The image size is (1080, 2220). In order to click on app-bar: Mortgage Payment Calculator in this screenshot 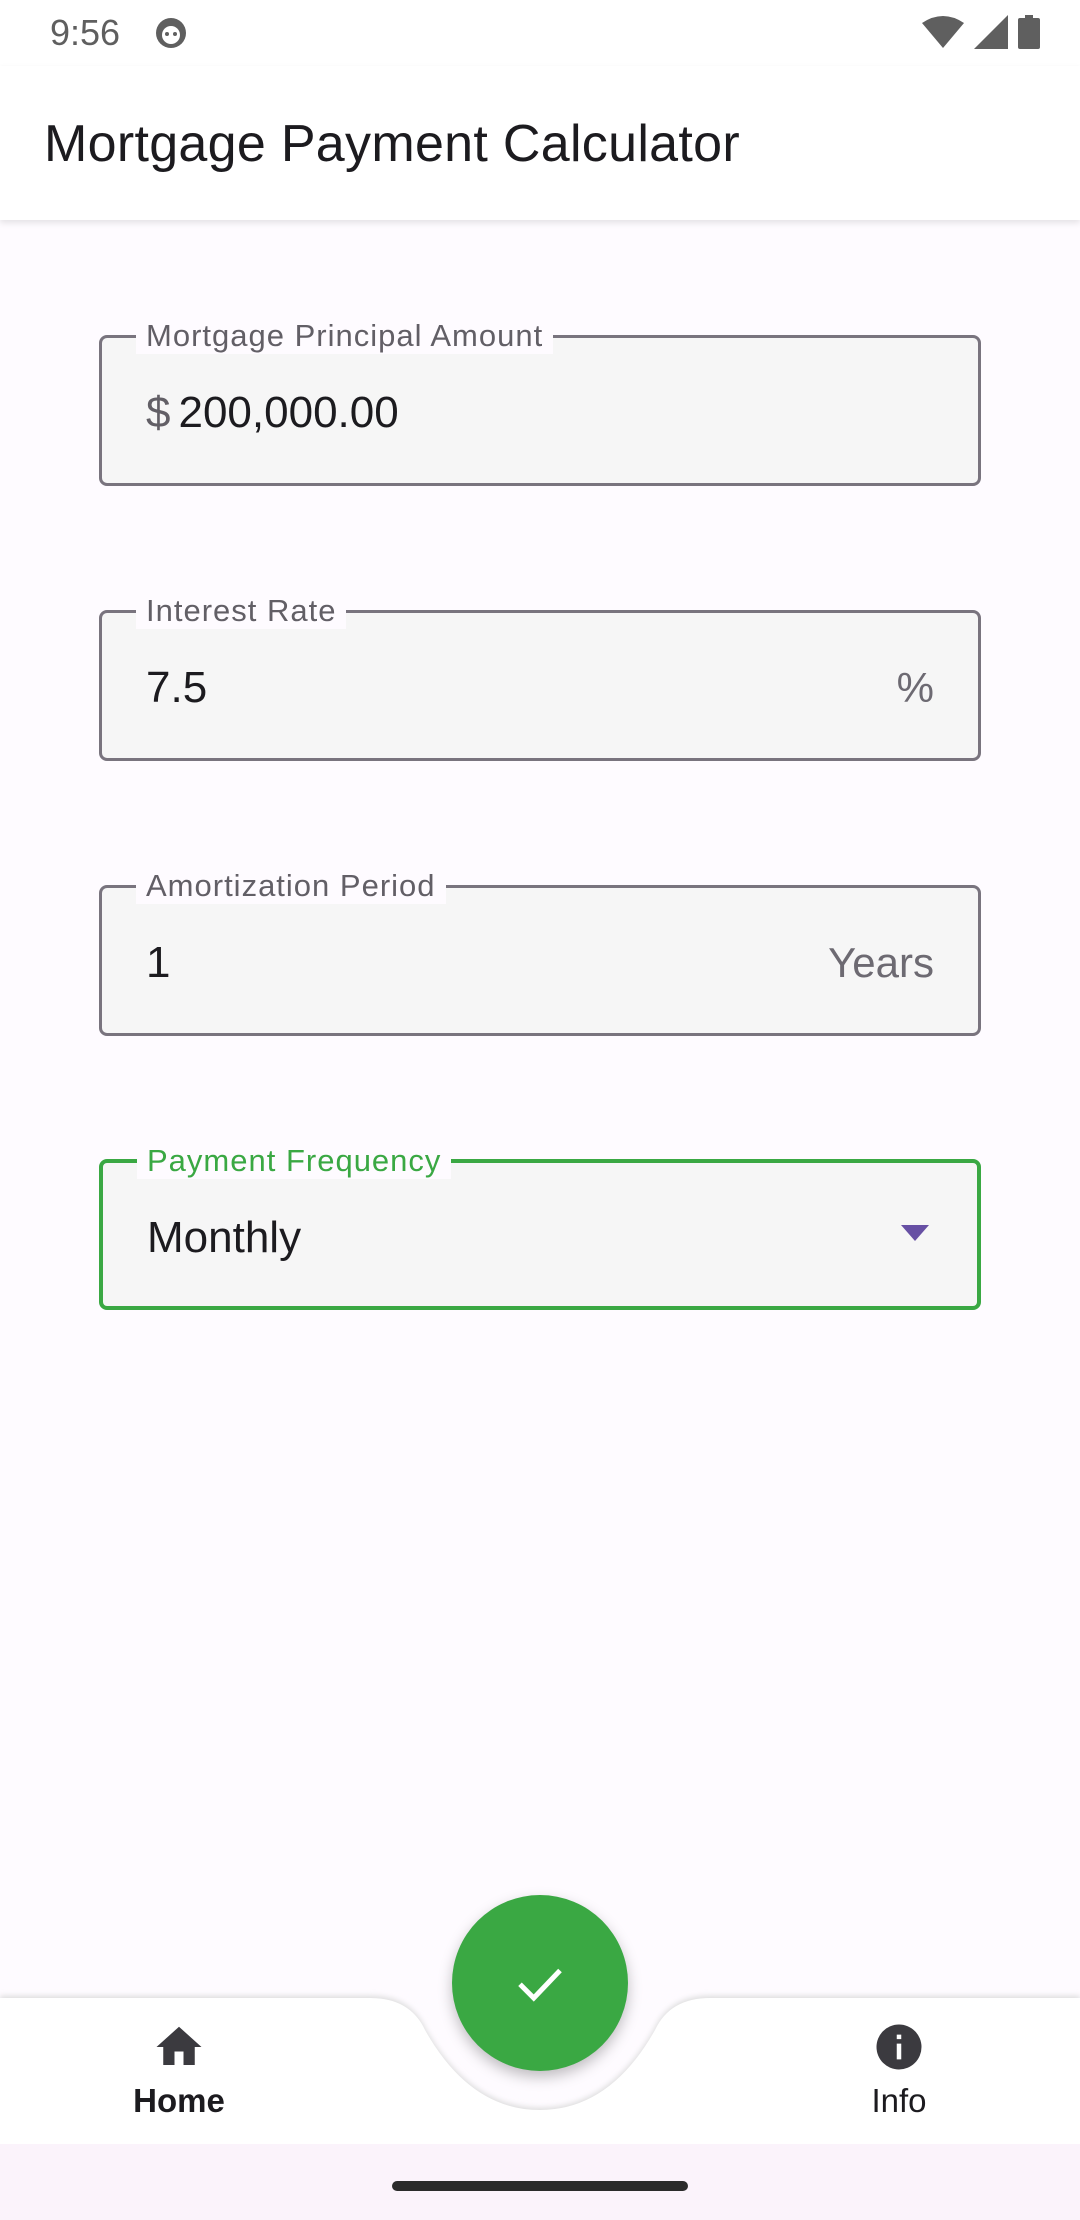, I will do `click(540, 143)`.